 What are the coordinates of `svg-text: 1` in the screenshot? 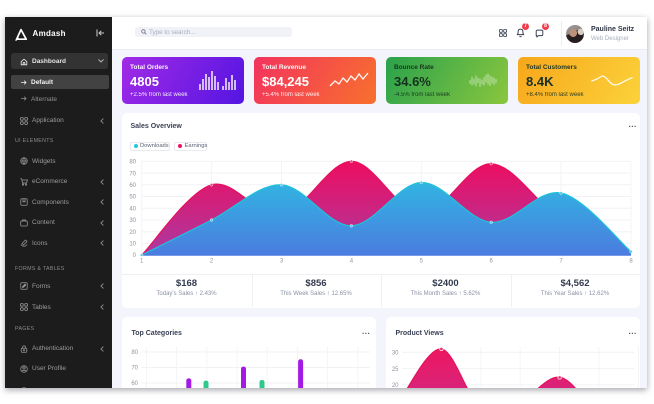 It's located at (142, 261).